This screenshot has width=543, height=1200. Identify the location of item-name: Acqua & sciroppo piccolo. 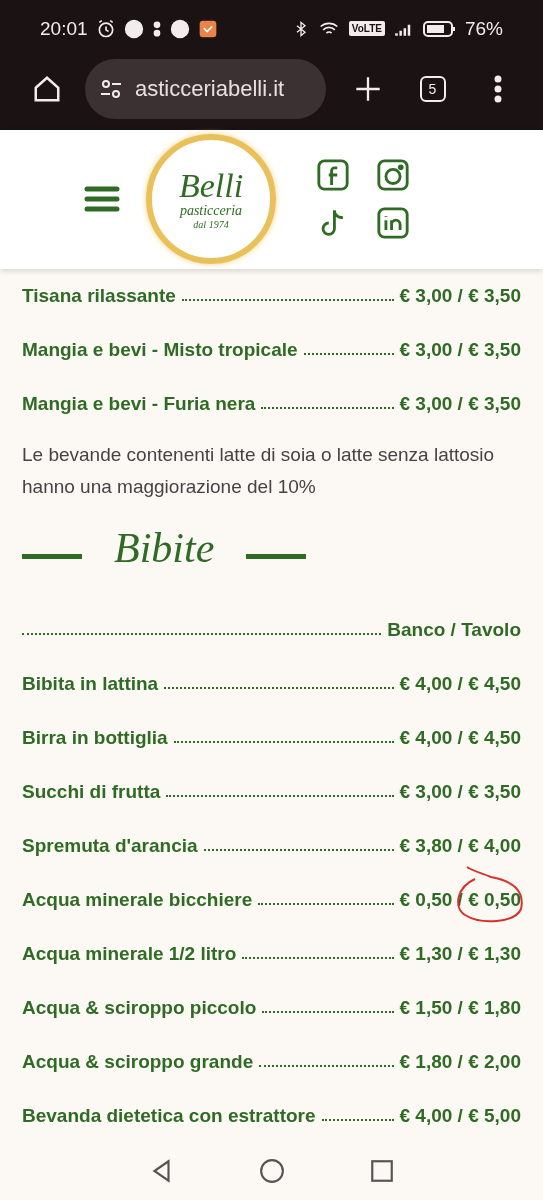
(139, 1007).